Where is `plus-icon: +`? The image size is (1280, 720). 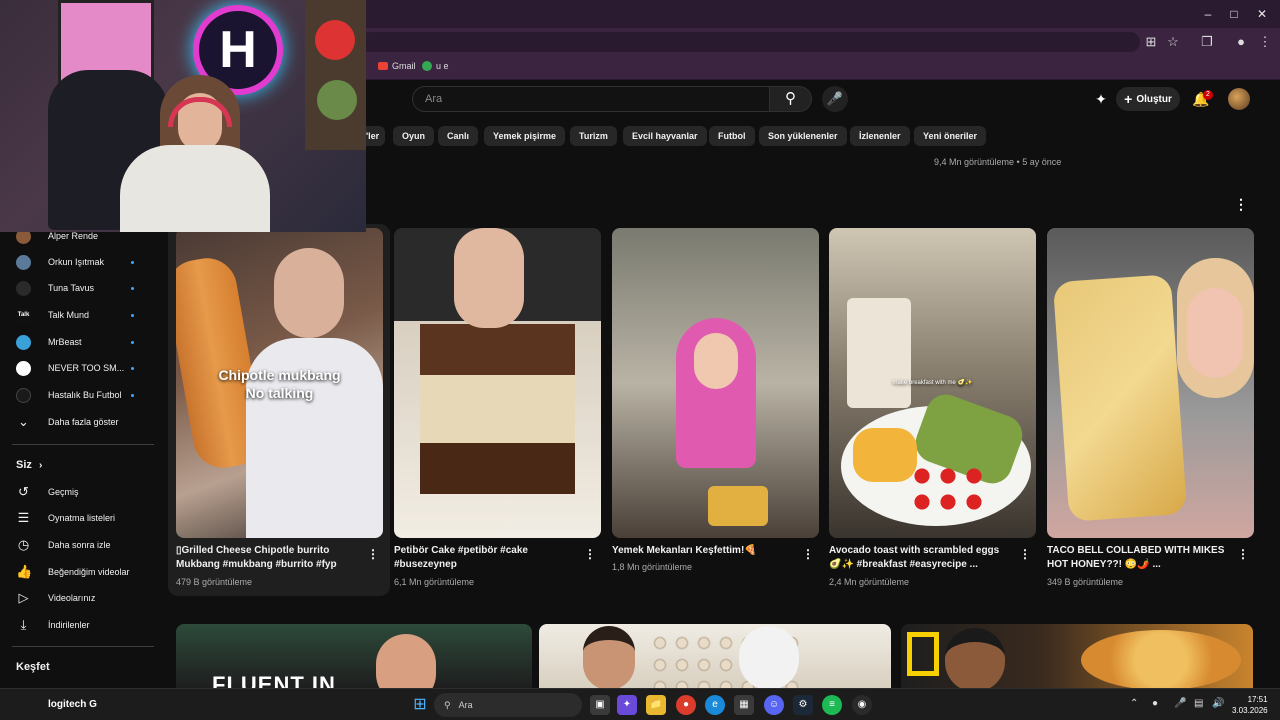
plus-icon: + is located at coordinates (1128, 99).